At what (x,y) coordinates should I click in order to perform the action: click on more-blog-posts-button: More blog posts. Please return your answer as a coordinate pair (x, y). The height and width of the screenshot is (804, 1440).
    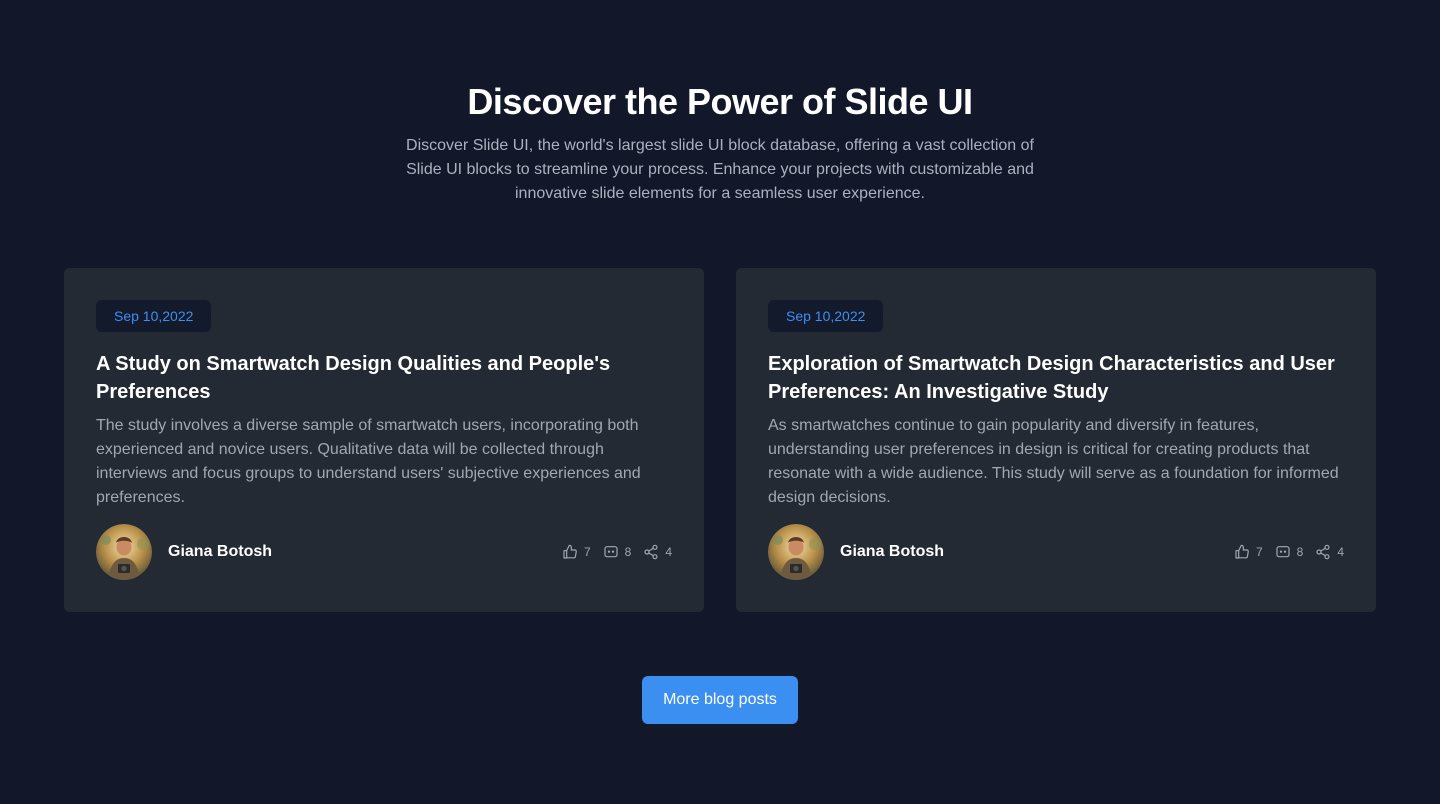
    Looking at the image, I should click on (720, 700).